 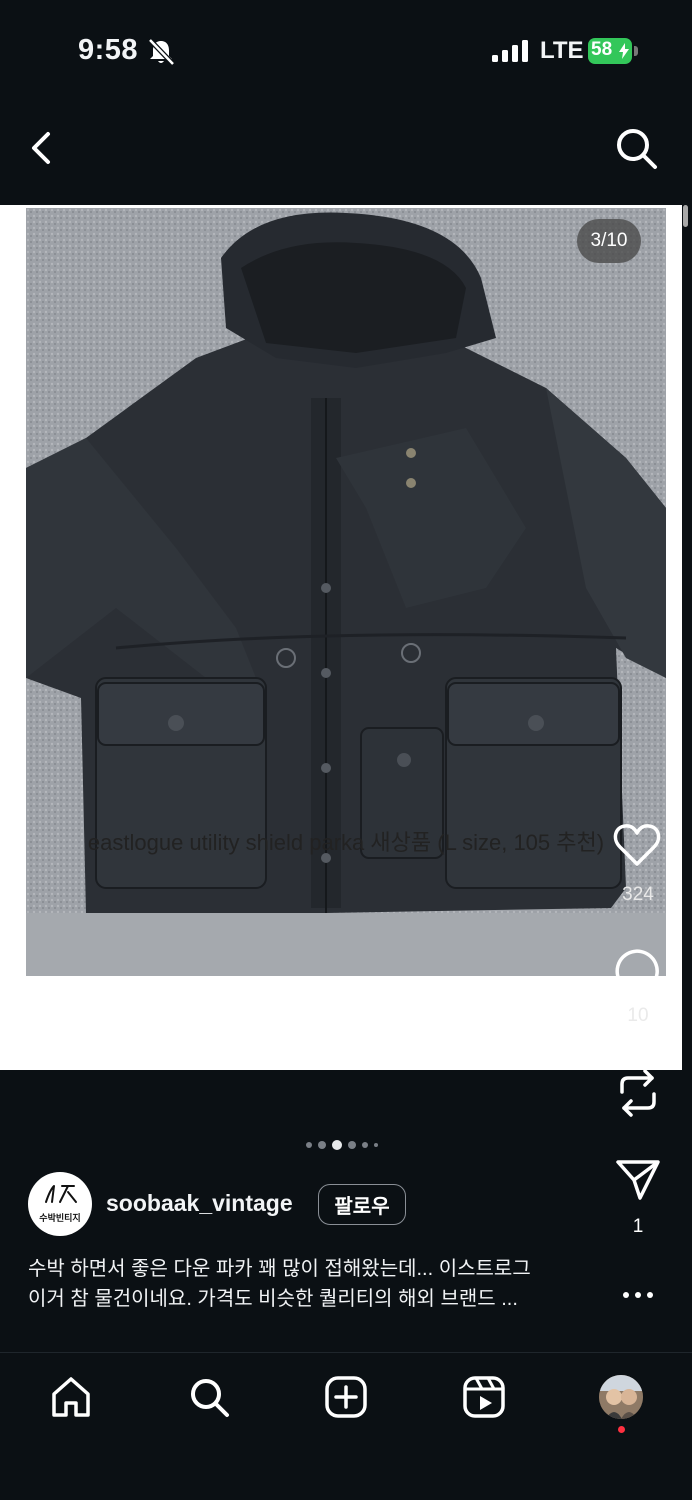 I want to click on battery-icon: 58, so click(x=613, y=51).